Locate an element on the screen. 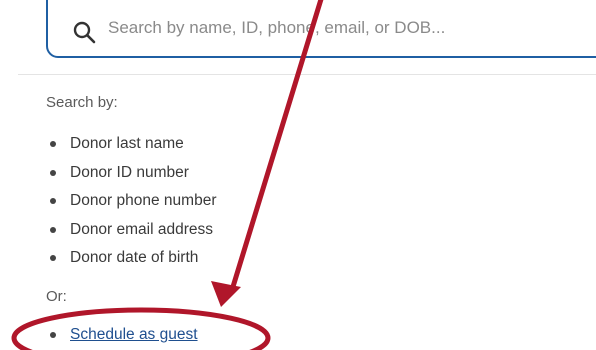  or-heading: Or: is located at coordinates (56, 296).